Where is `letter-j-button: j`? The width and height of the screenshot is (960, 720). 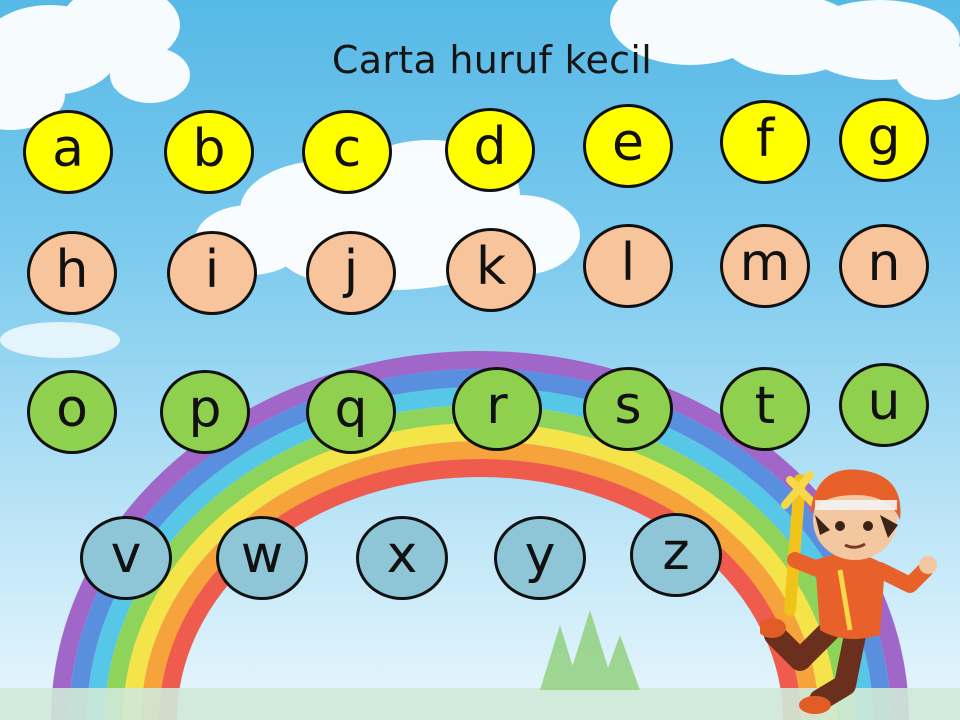
letter-j-button: j is located at coordinates (351, 273).